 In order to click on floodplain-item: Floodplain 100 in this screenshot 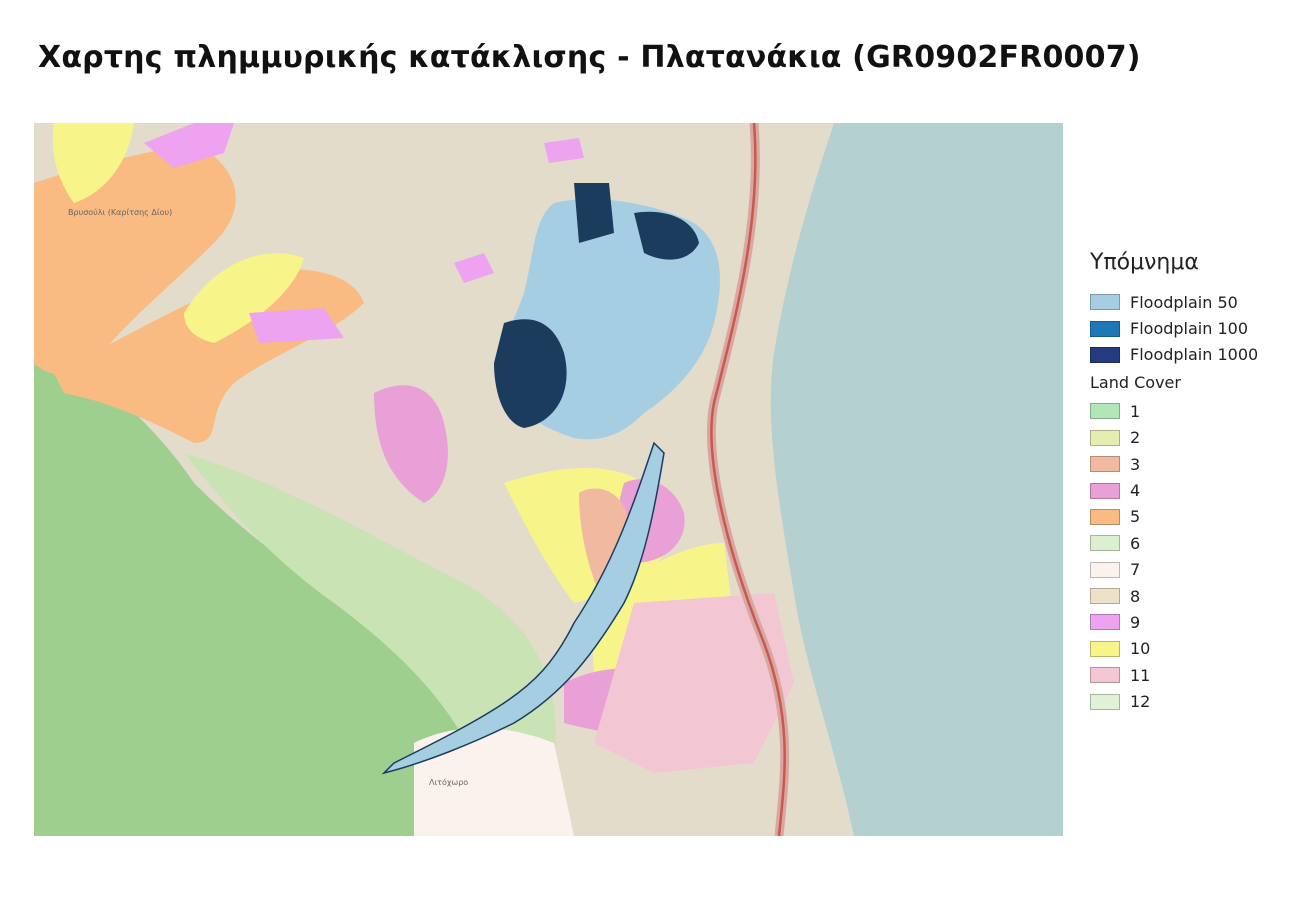, I will do `click(1192, 328)`.